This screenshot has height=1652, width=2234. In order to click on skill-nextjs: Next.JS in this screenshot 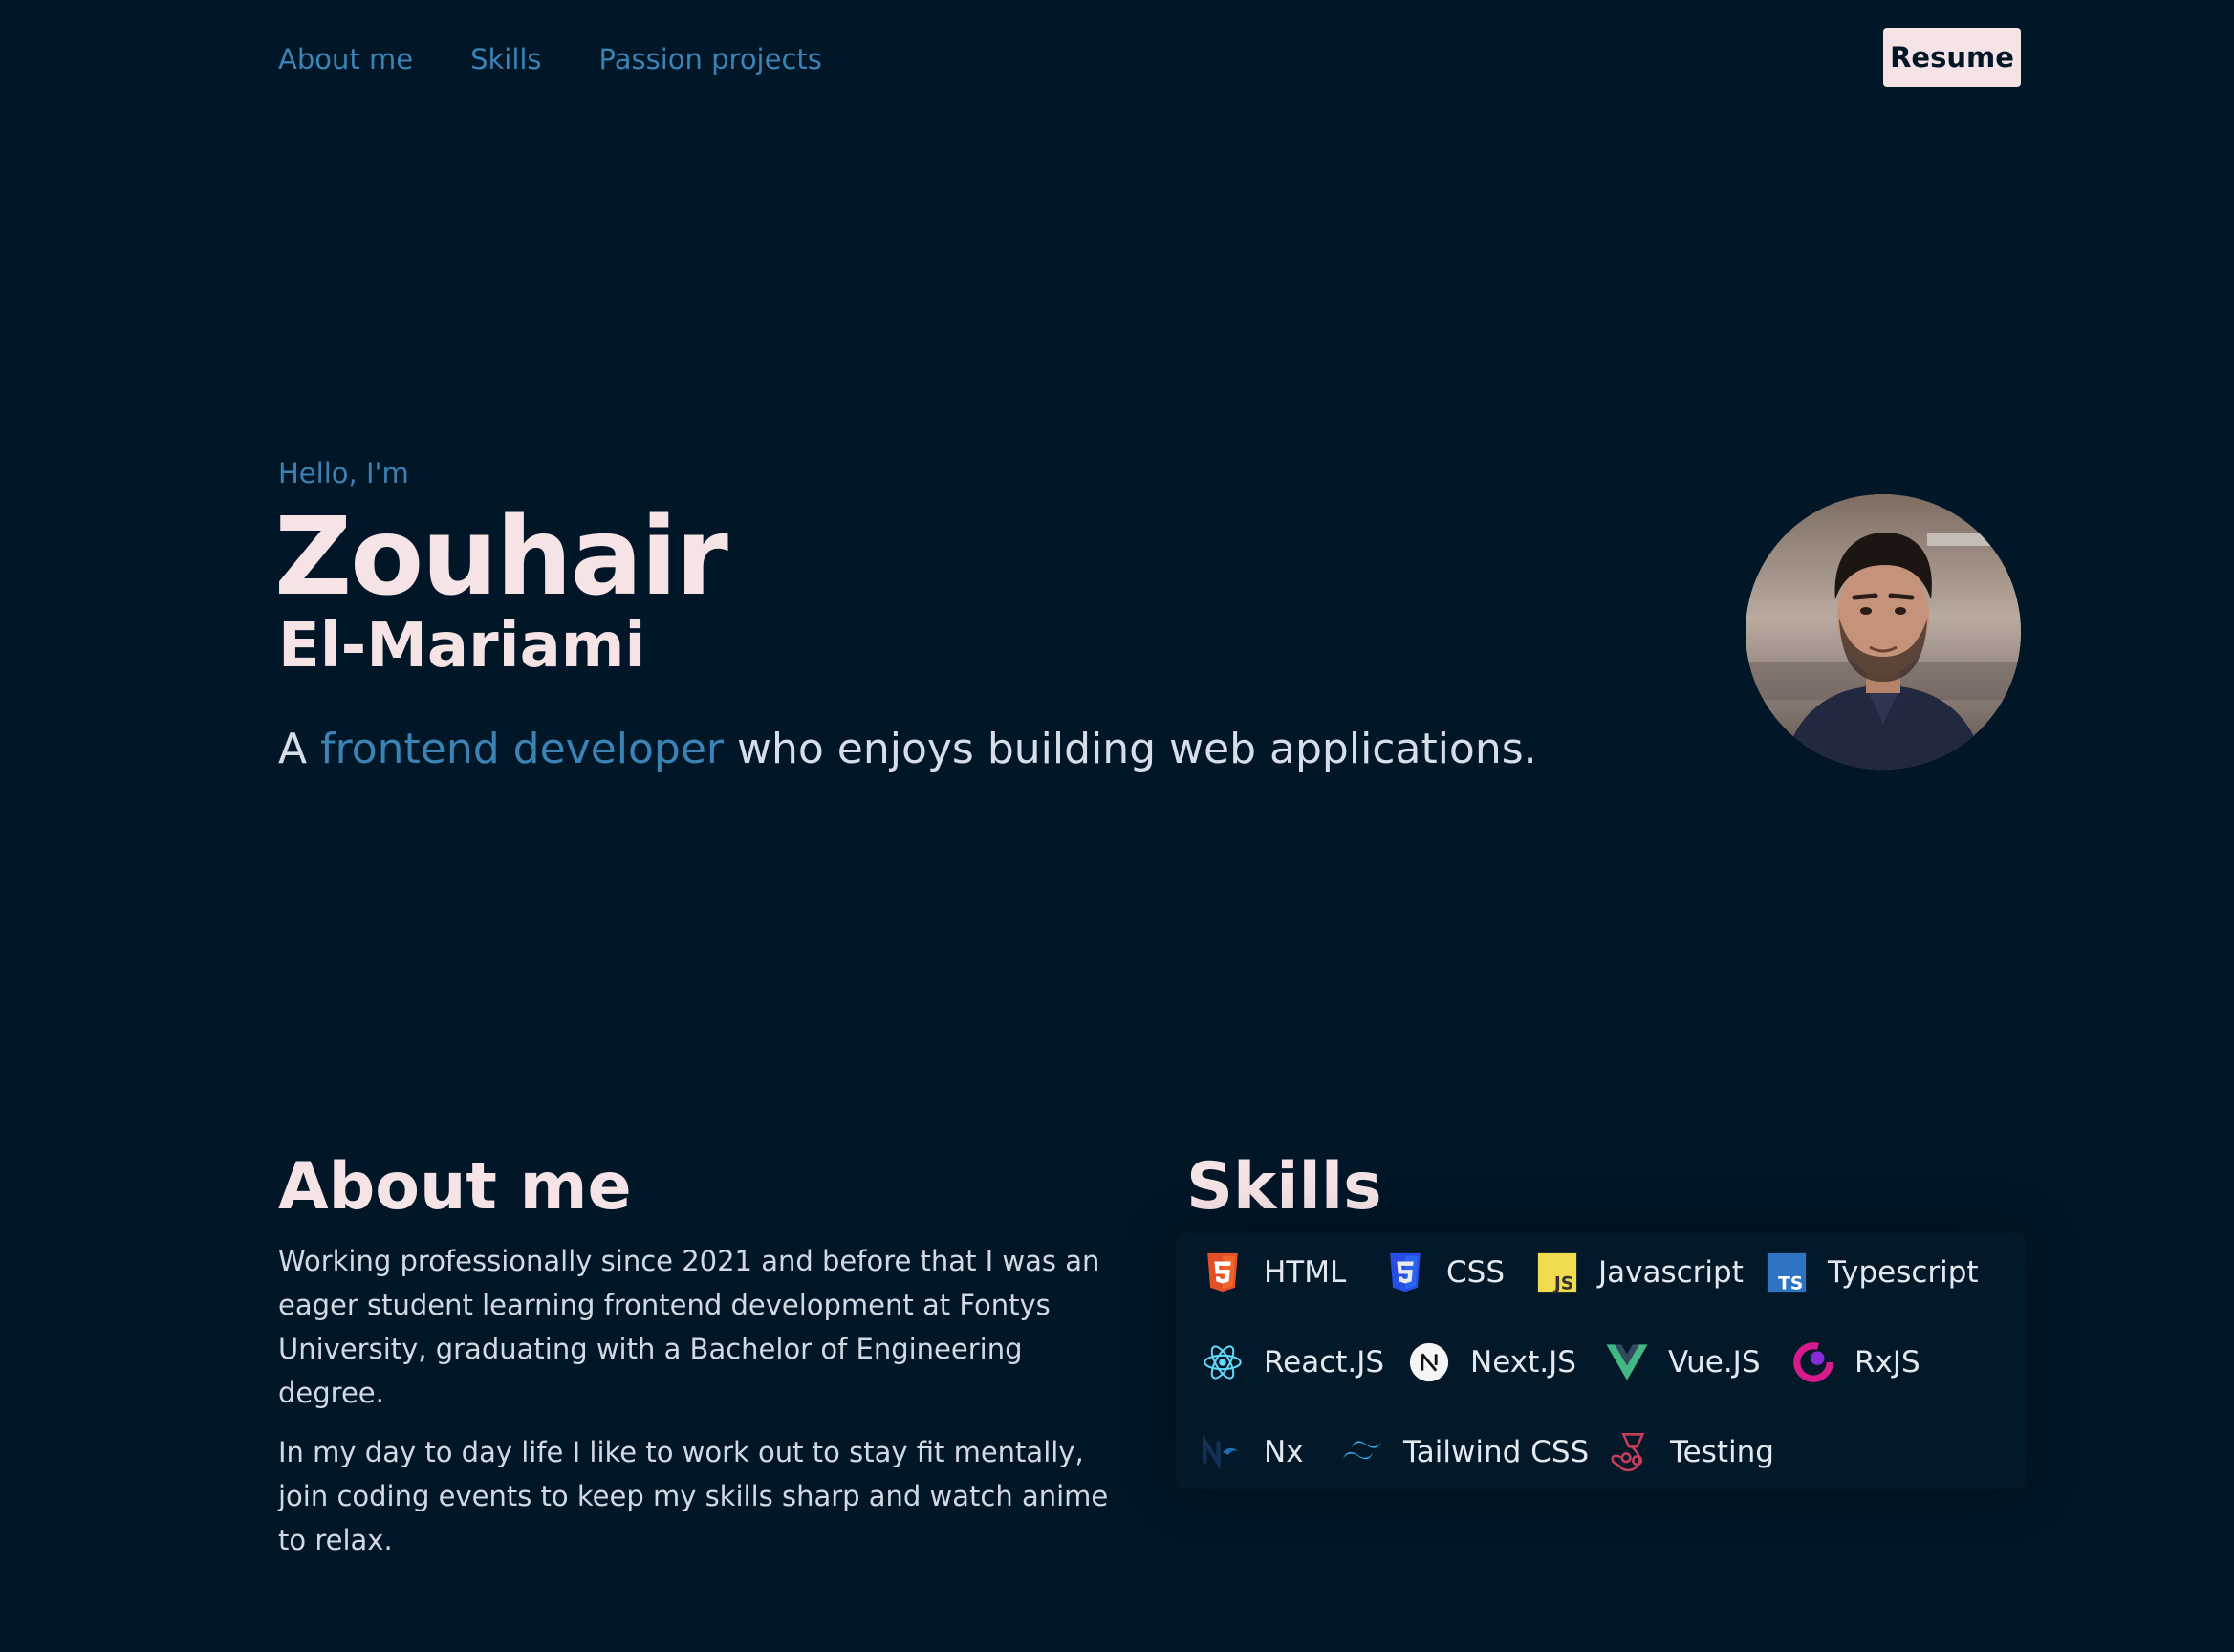, I will do `click(1491, 1362)`.